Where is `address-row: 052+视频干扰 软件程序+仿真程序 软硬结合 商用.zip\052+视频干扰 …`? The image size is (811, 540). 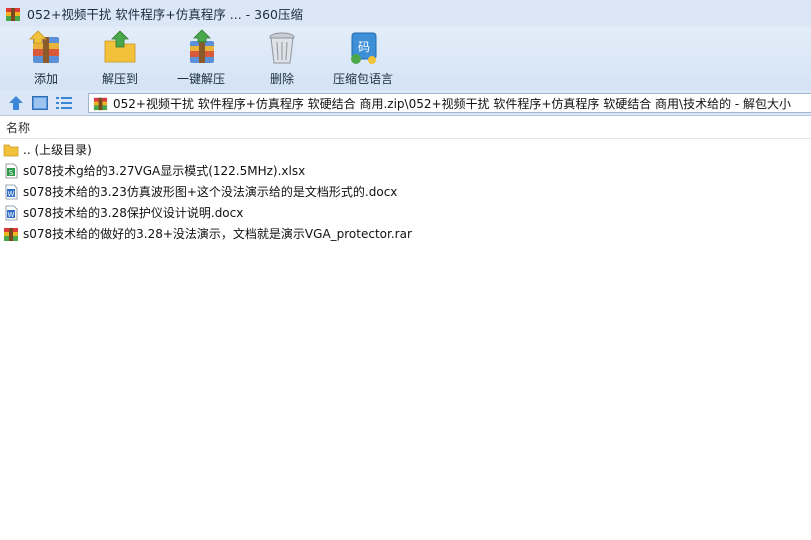 address-row: 052+视频干扰 软件程序+仿真程序 软硬结合 商用.zip\052+视频干扰 … is located at coordinates (405, 103).